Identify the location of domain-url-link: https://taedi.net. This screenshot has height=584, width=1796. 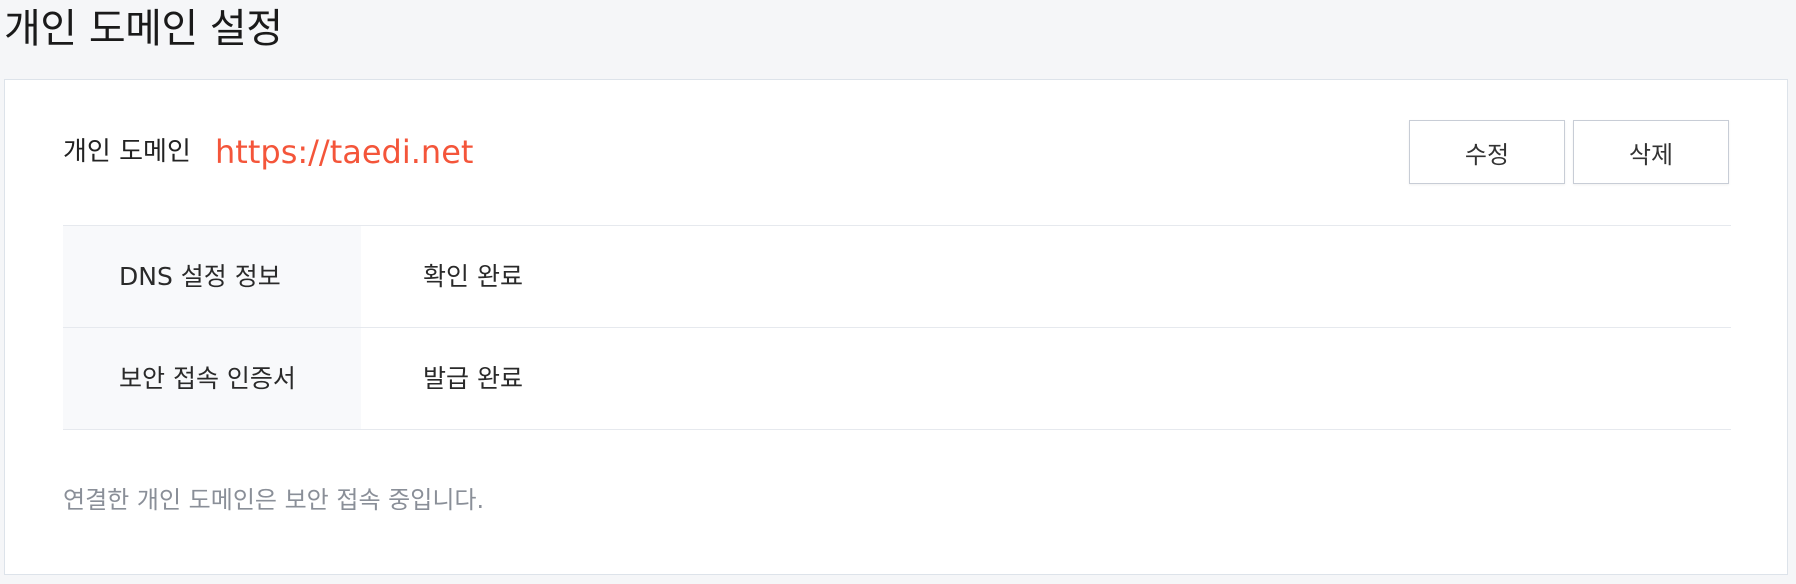
(344, 152).